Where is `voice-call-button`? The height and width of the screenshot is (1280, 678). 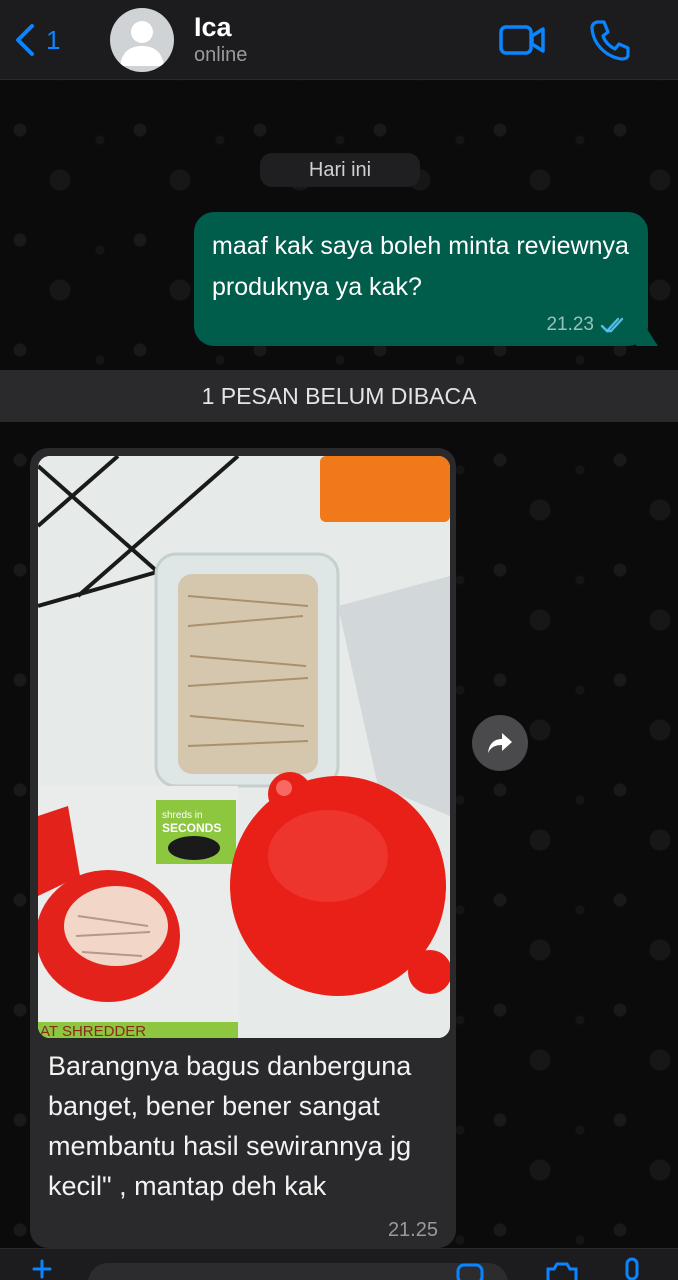 voice-call-button is located at coordinates (610, 40).